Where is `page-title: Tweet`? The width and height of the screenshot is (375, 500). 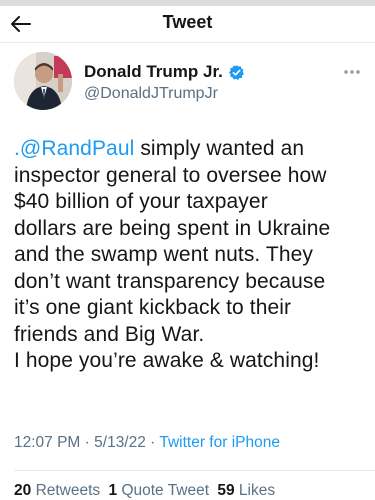
page-title: Tweet is located at coordinates (187, 22).